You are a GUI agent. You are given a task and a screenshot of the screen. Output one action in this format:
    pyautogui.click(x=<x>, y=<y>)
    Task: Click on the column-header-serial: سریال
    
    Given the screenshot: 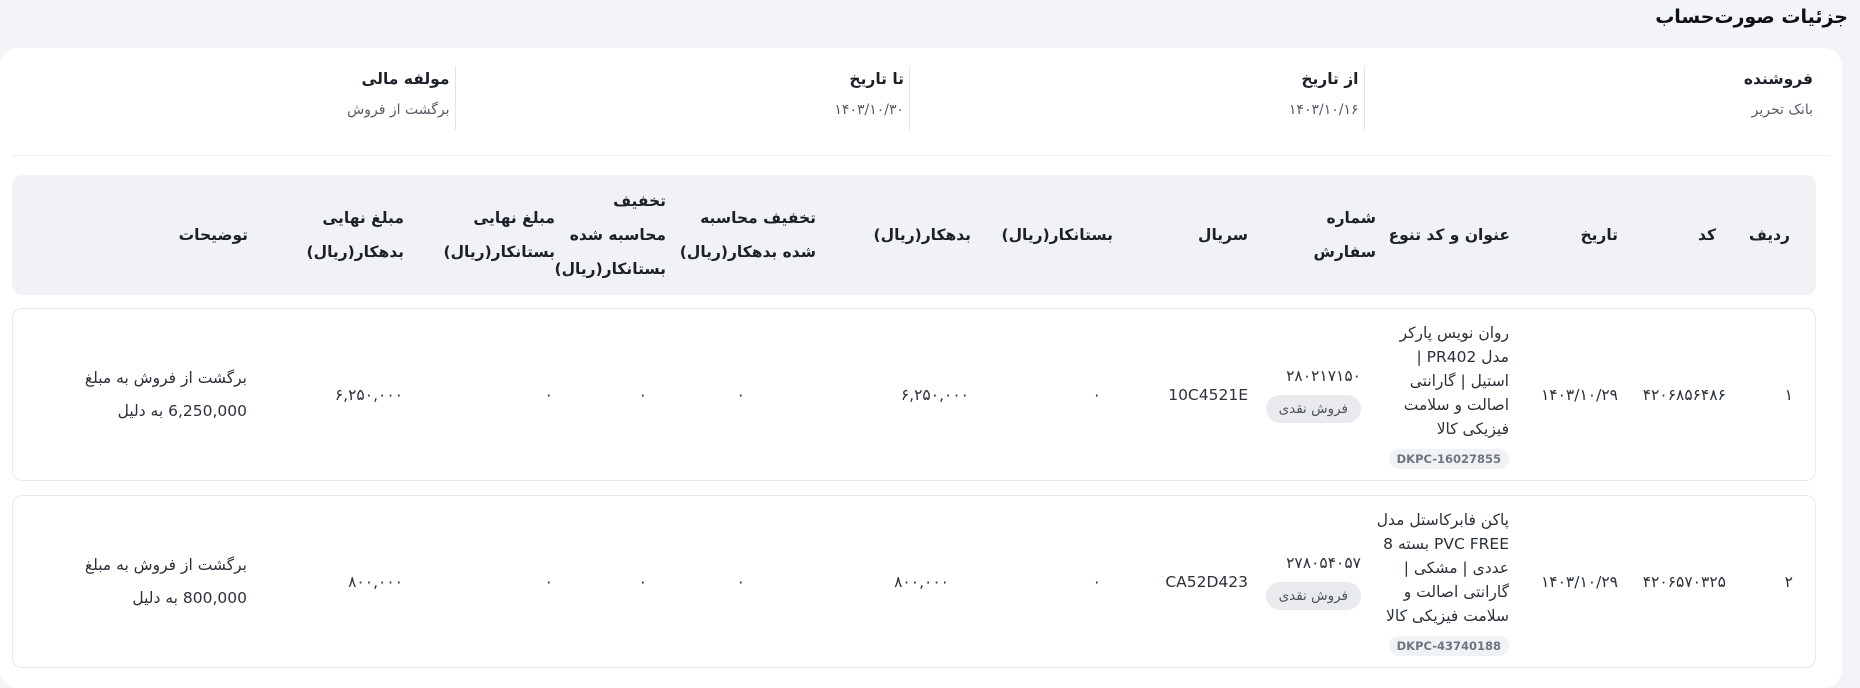 What is the action you would take?
    pyautogui.click(x=1223, y=235)
    